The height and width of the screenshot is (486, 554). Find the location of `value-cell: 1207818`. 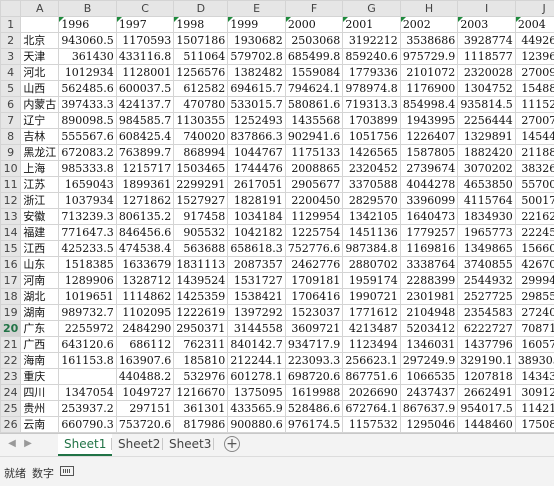

value-cell: 1207818 is located at coordinates (487, 377).